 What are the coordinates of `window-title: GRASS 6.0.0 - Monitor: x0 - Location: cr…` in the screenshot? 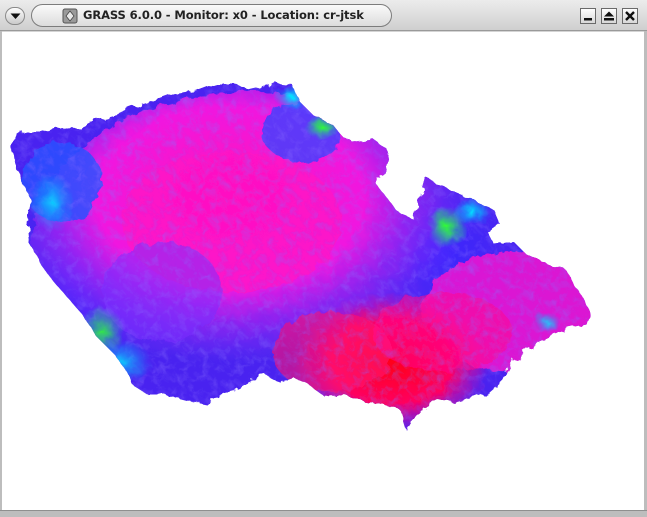 It's located at (223, 15).